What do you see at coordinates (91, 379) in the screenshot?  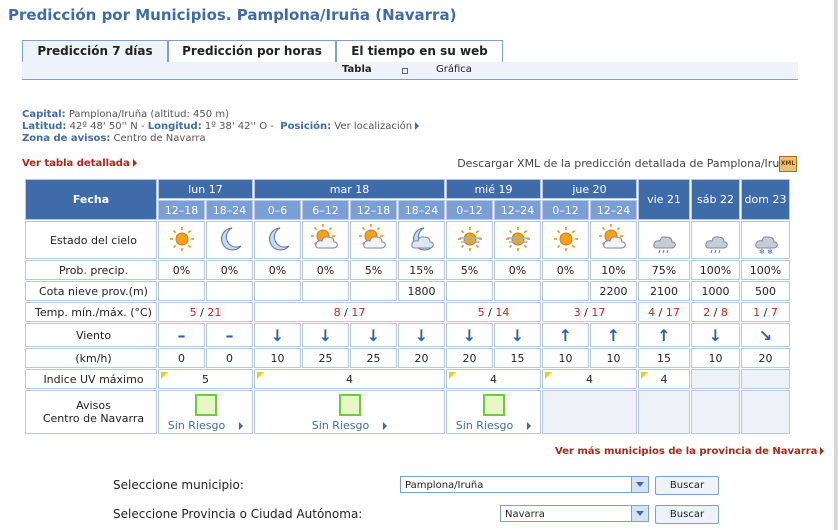 I see `row-label-uv: Indice UV máximo` at bounding box center [91, 379].